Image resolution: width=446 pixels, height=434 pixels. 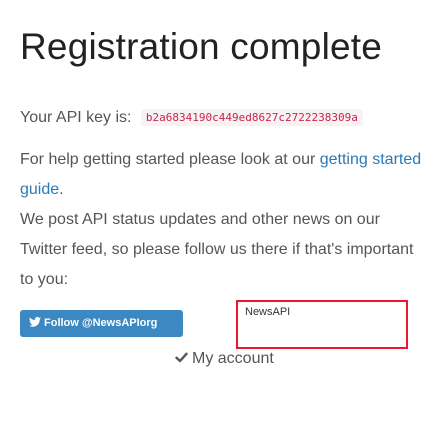 I want to click on twitter-icon, so click(x=35, y=322).